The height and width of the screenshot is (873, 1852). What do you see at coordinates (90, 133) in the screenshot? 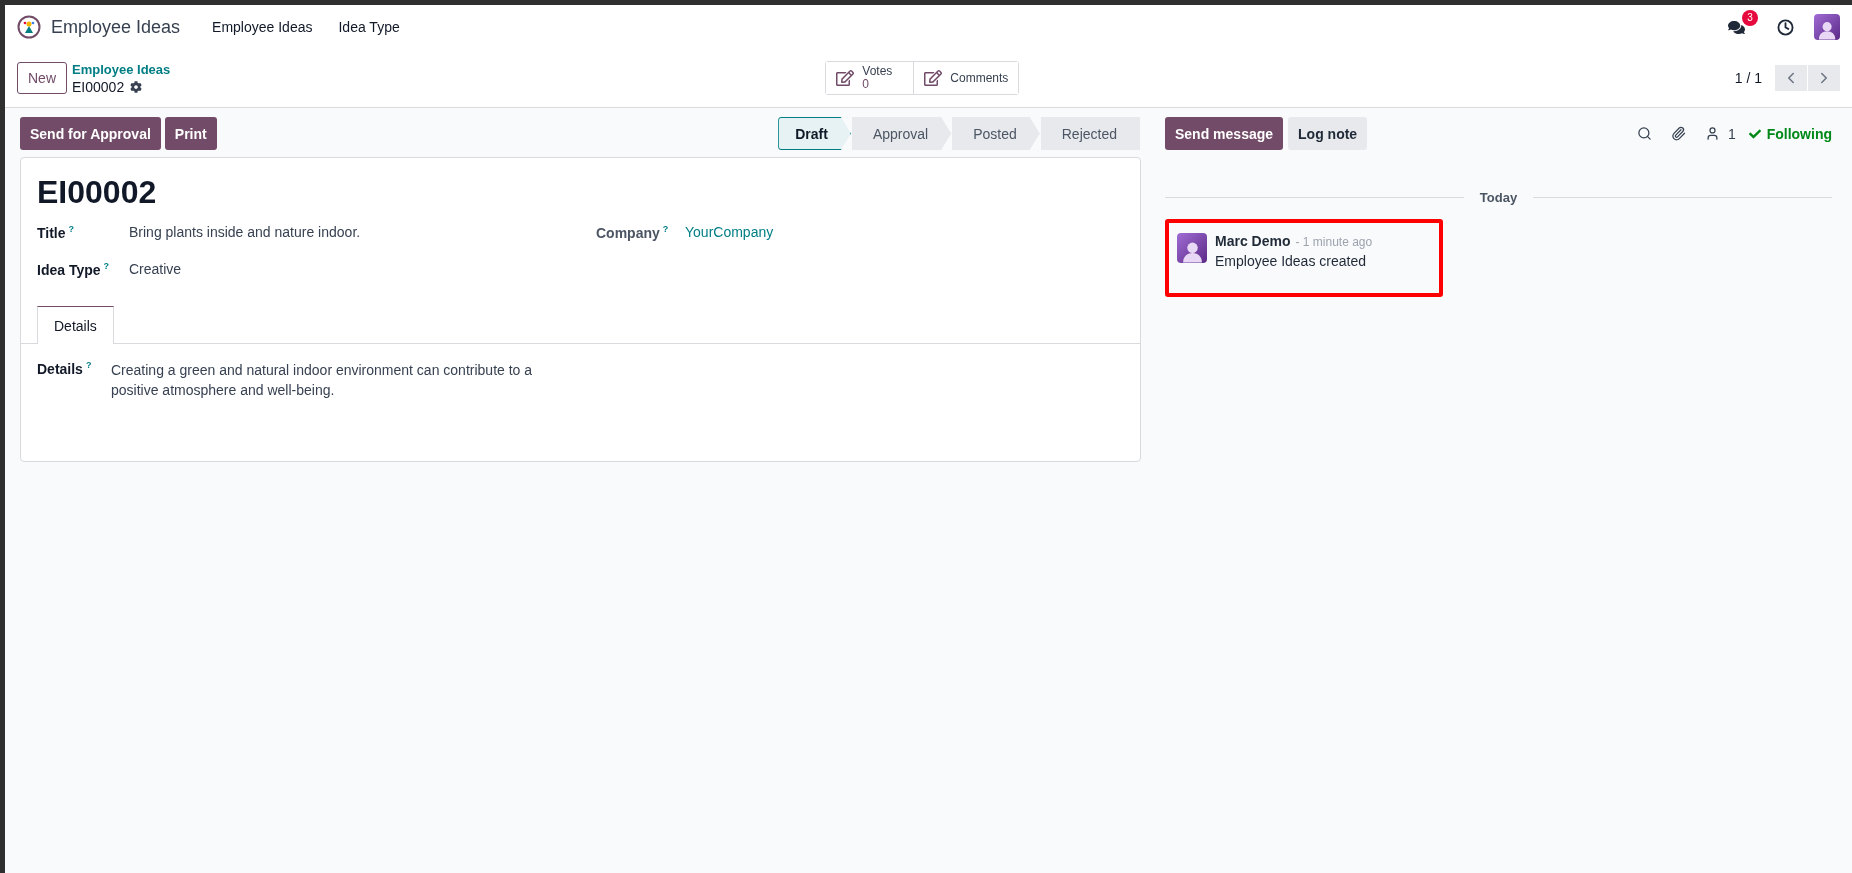
I see `action-button: Send for Approval` at bounding box center [90, 133].